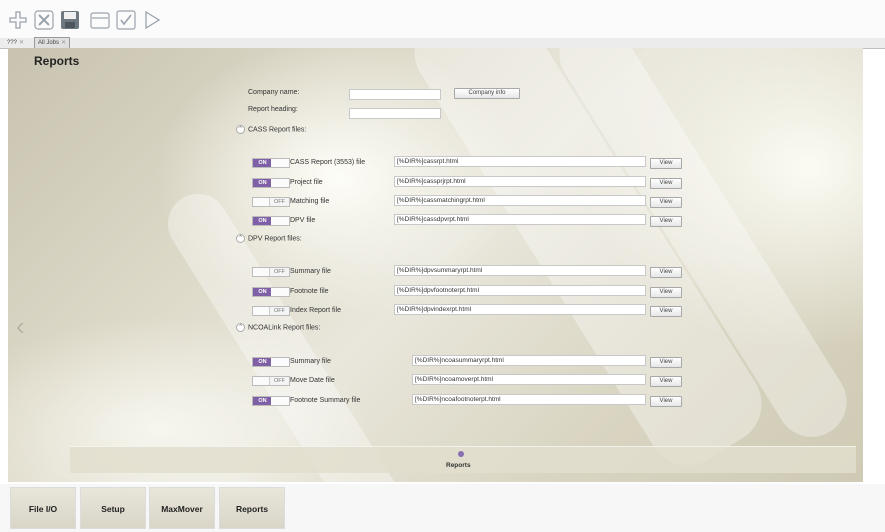 The image size is (885, 532). What do you see at coordinates (520, 200) in the screenshot?
I see `matching-file-path: [%DIR%]cassmatchingrpt.html` at bounding box center [520, 200].